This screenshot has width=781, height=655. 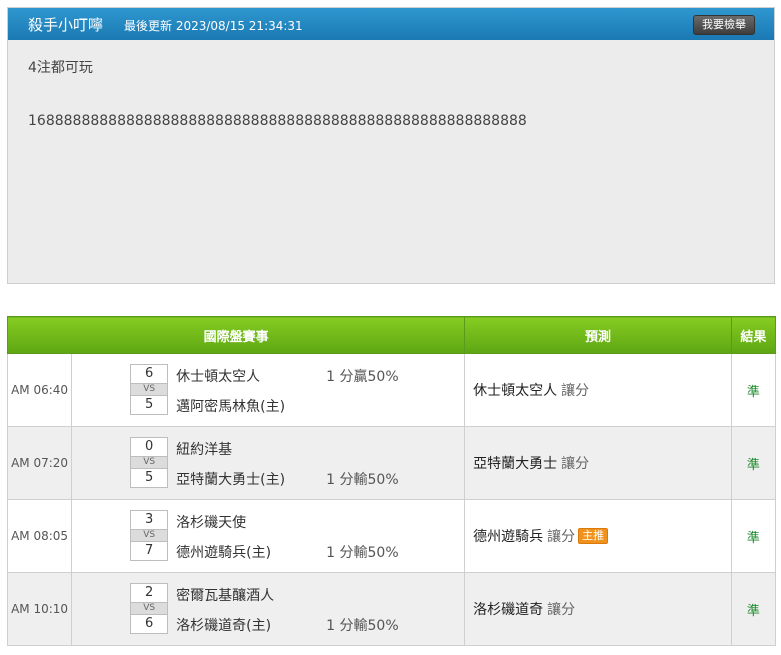 What do you see at coordinates (515, 464) in the screenshot?
I see `prediction-team: 亞特蘭大勇士` at bounding box center [515, 464].